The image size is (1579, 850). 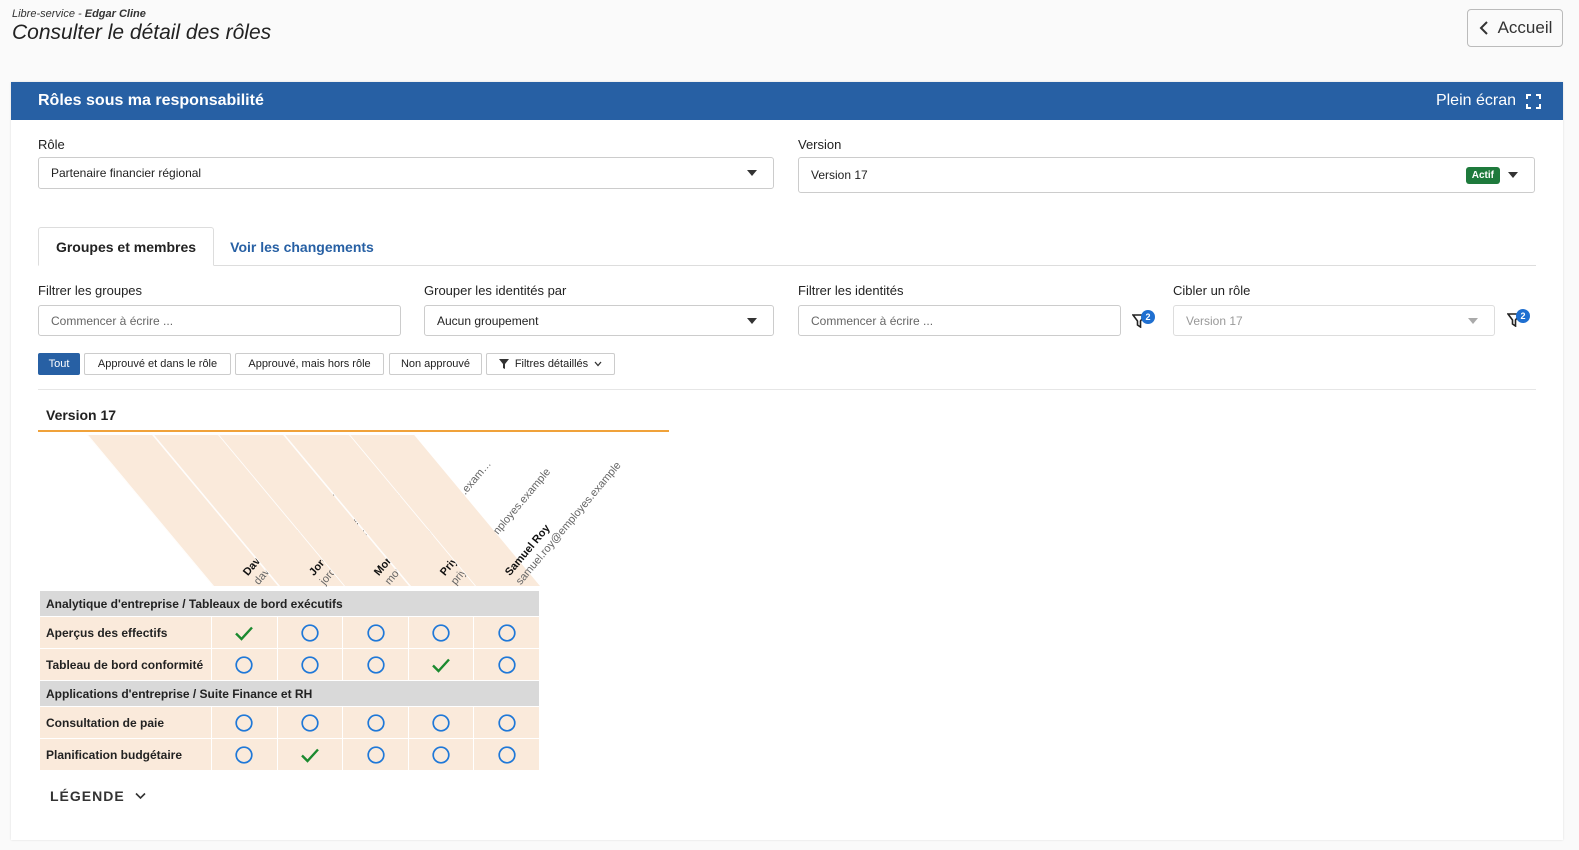 I want to click on version-select-value: Version 17, so click(x=839, y=175).